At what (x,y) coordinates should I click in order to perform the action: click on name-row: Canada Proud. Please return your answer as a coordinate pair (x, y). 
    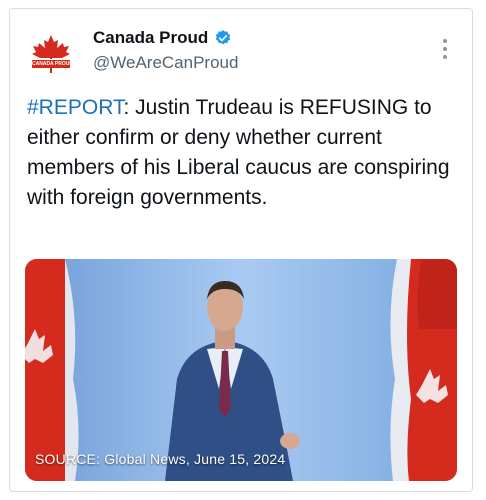
    Looking at the image, I should click on (162, 38).